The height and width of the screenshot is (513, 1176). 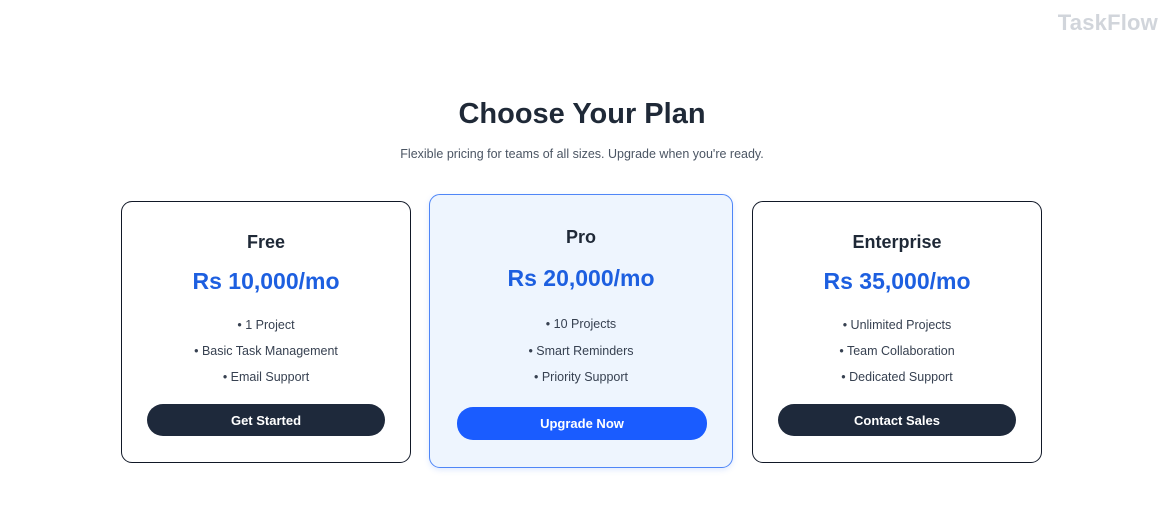 I want to click on get-started-button: Get Started, so click(x=266, y=420).